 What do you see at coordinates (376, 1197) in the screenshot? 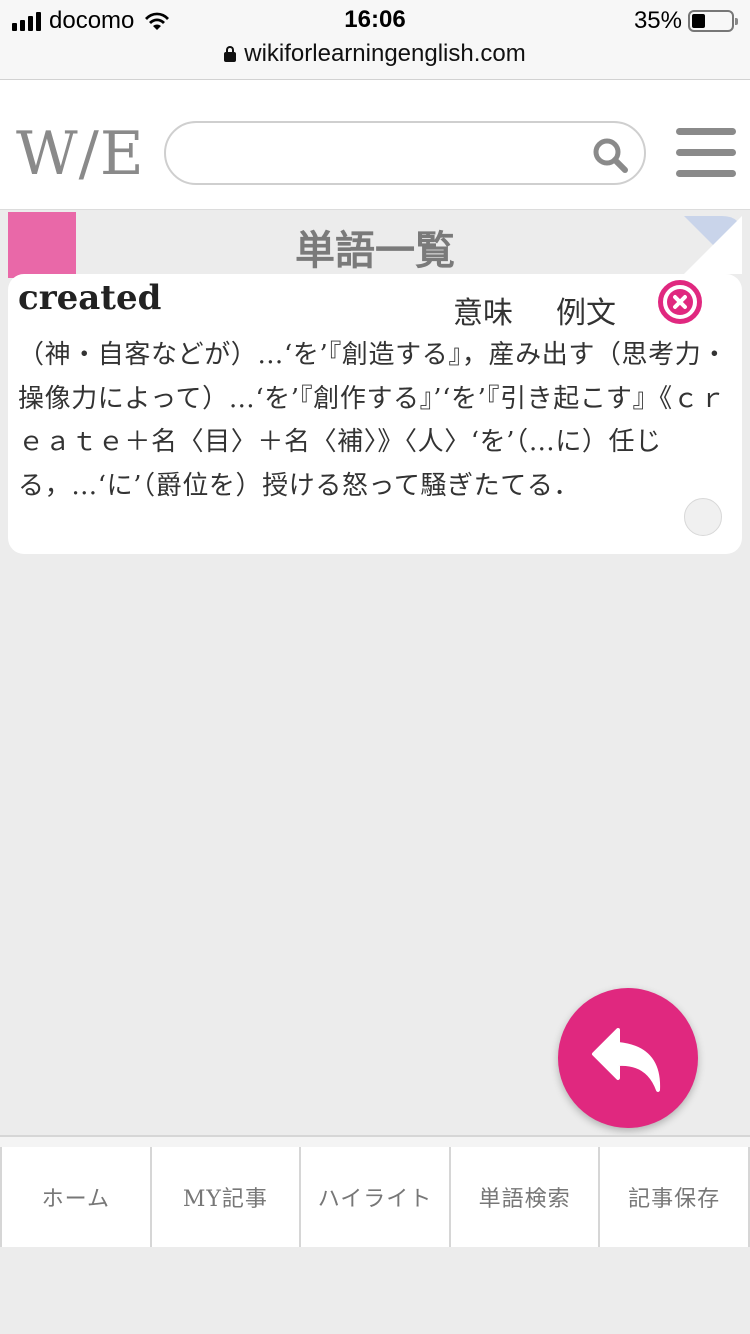
I see `nav-highlights: ハイライト` at bounding box center [376, 1197].